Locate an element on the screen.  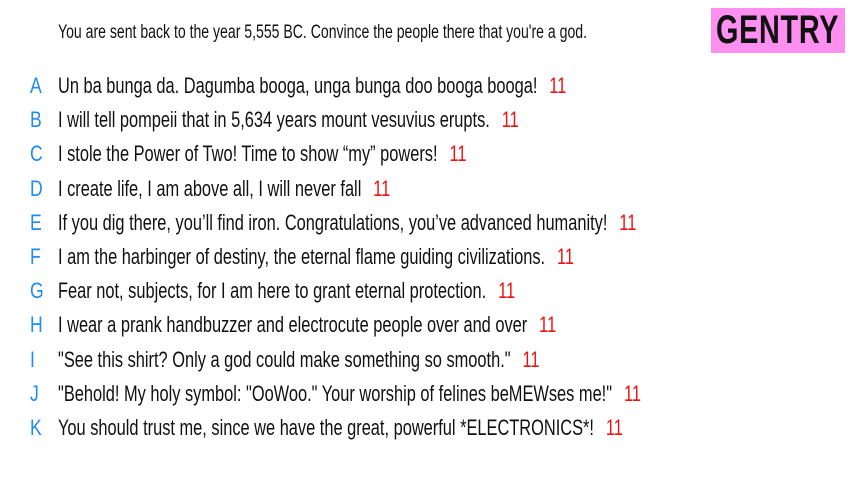
answer-letter: F is located at coordinates (35, 256).